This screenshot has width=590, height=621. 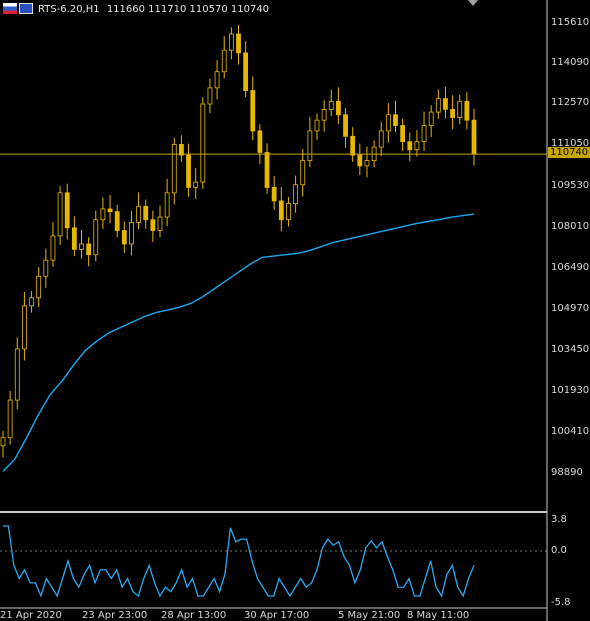 What do you see at coordinates (438, 615) in the screenshot?
I see `time-axis-label: 8 May 11:00` at bounding box center [438, 615].